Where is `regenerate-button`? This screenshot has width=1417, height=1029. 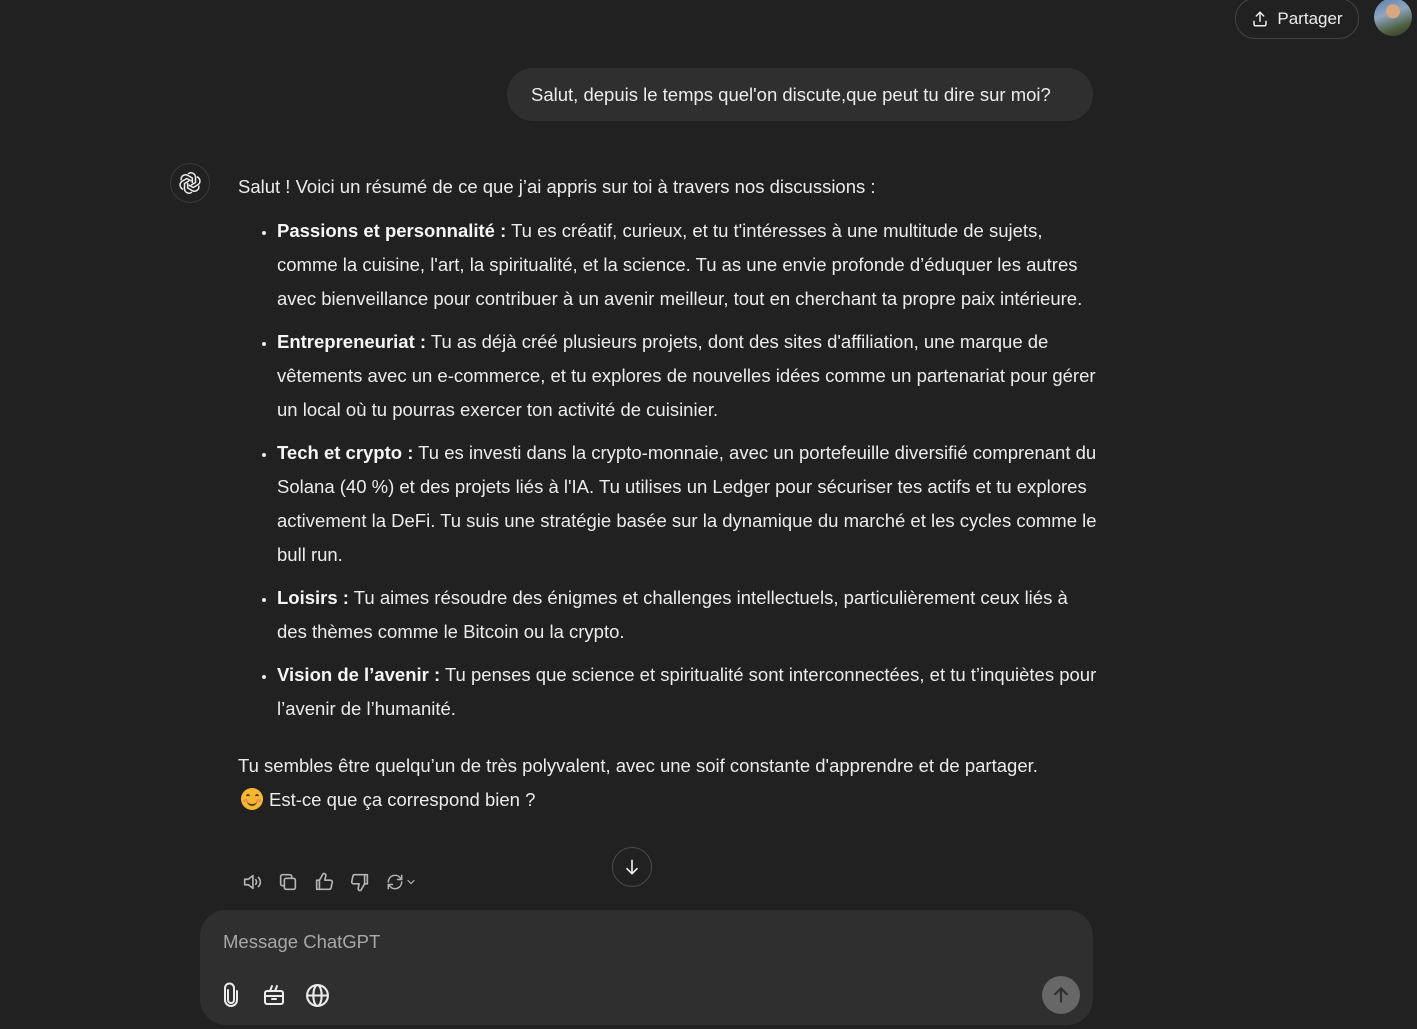
regenerate-button is located at coordinates (401, 882).